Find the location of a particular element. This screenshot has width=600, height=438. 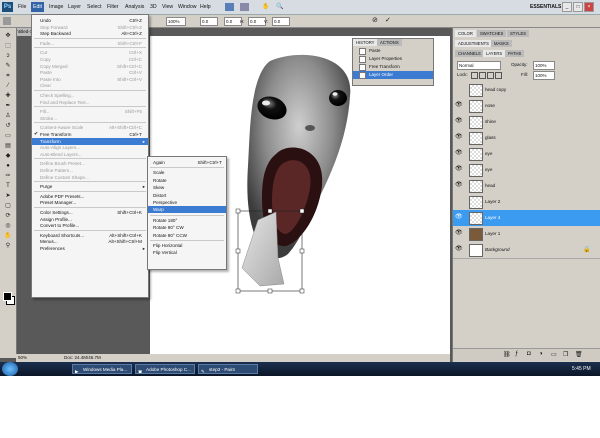

pen-tool-icon: ✑ is located at coordinates (8, 176).